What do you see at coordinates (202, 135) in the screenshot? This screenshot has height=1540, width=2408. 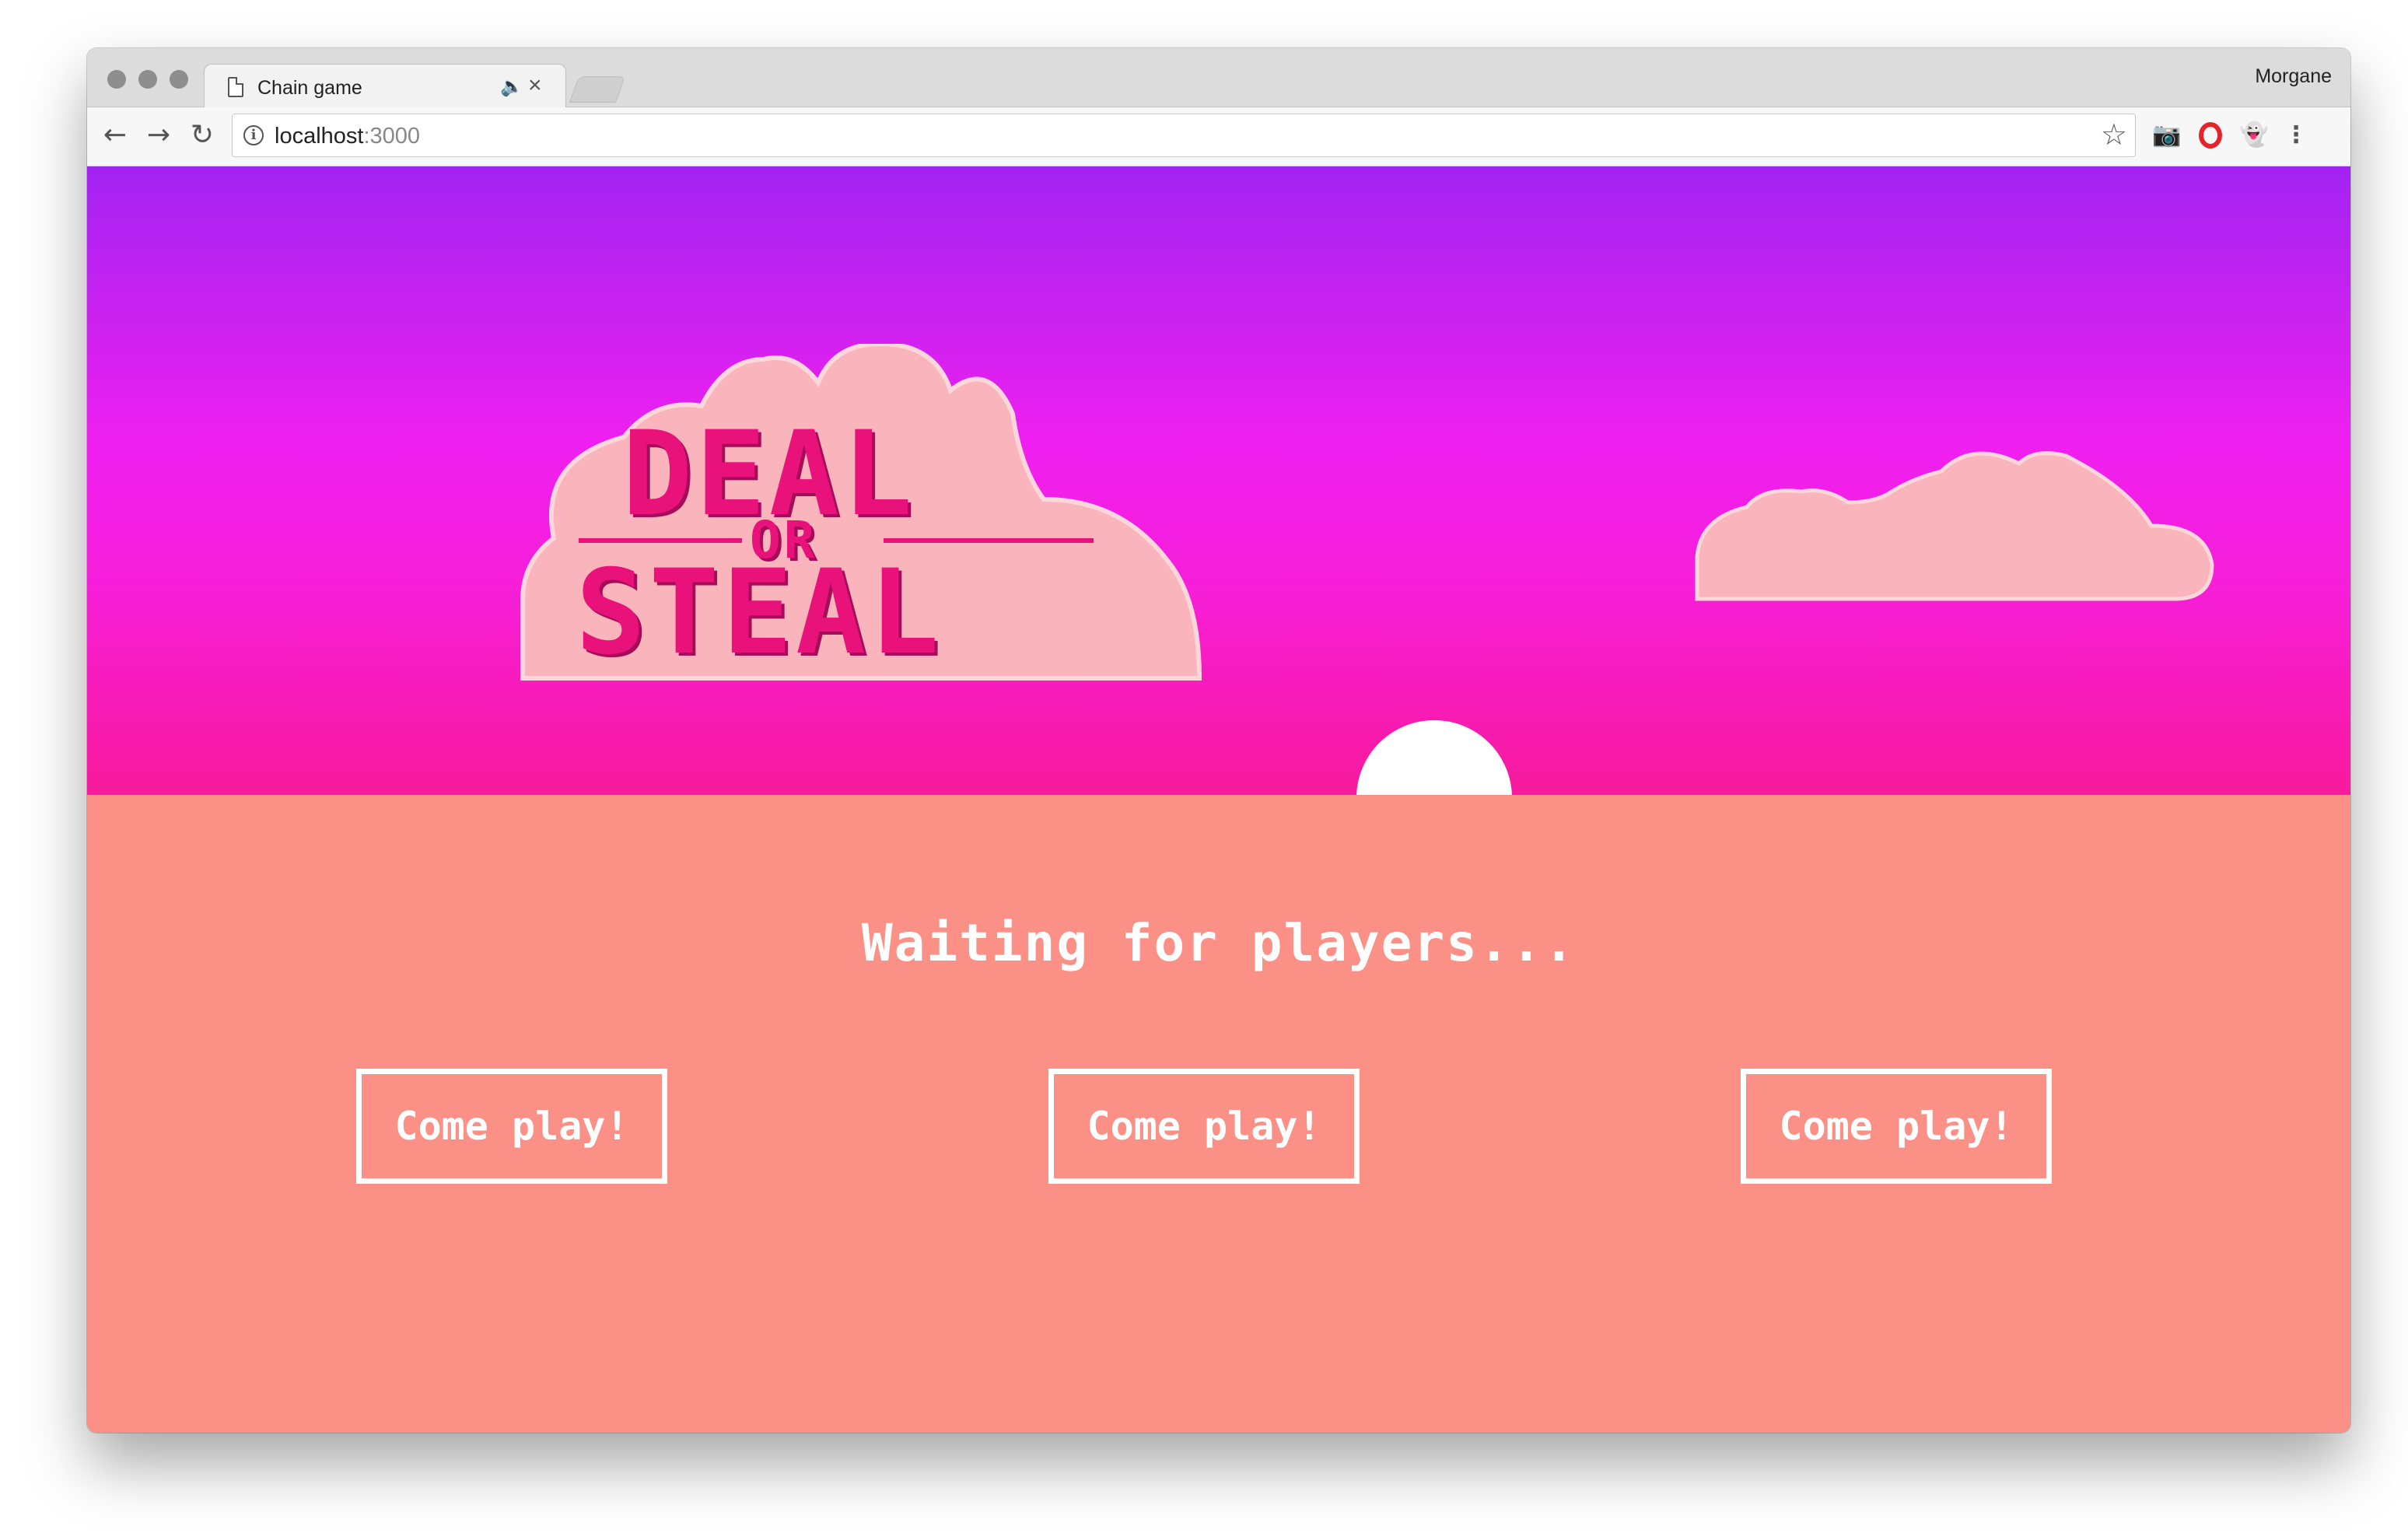 I see `reload-icon: ↻` at bounding box center [202, 135].